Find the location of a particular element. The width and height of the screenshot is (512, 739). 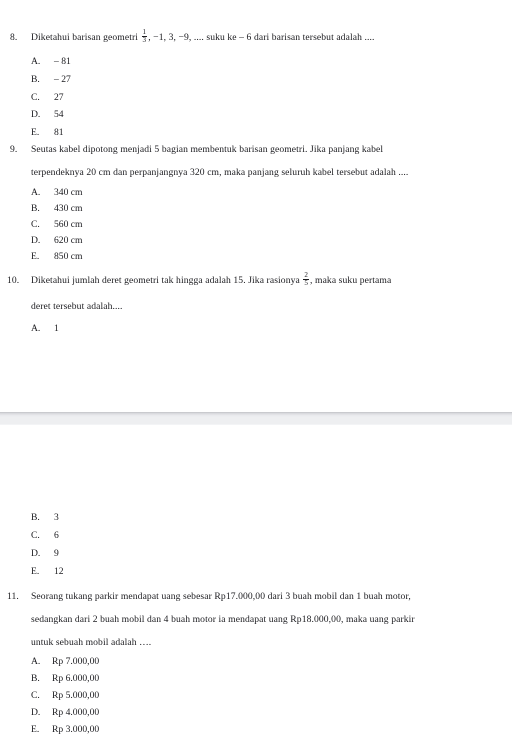

page-break-separator is located at coordinates (256, 418).